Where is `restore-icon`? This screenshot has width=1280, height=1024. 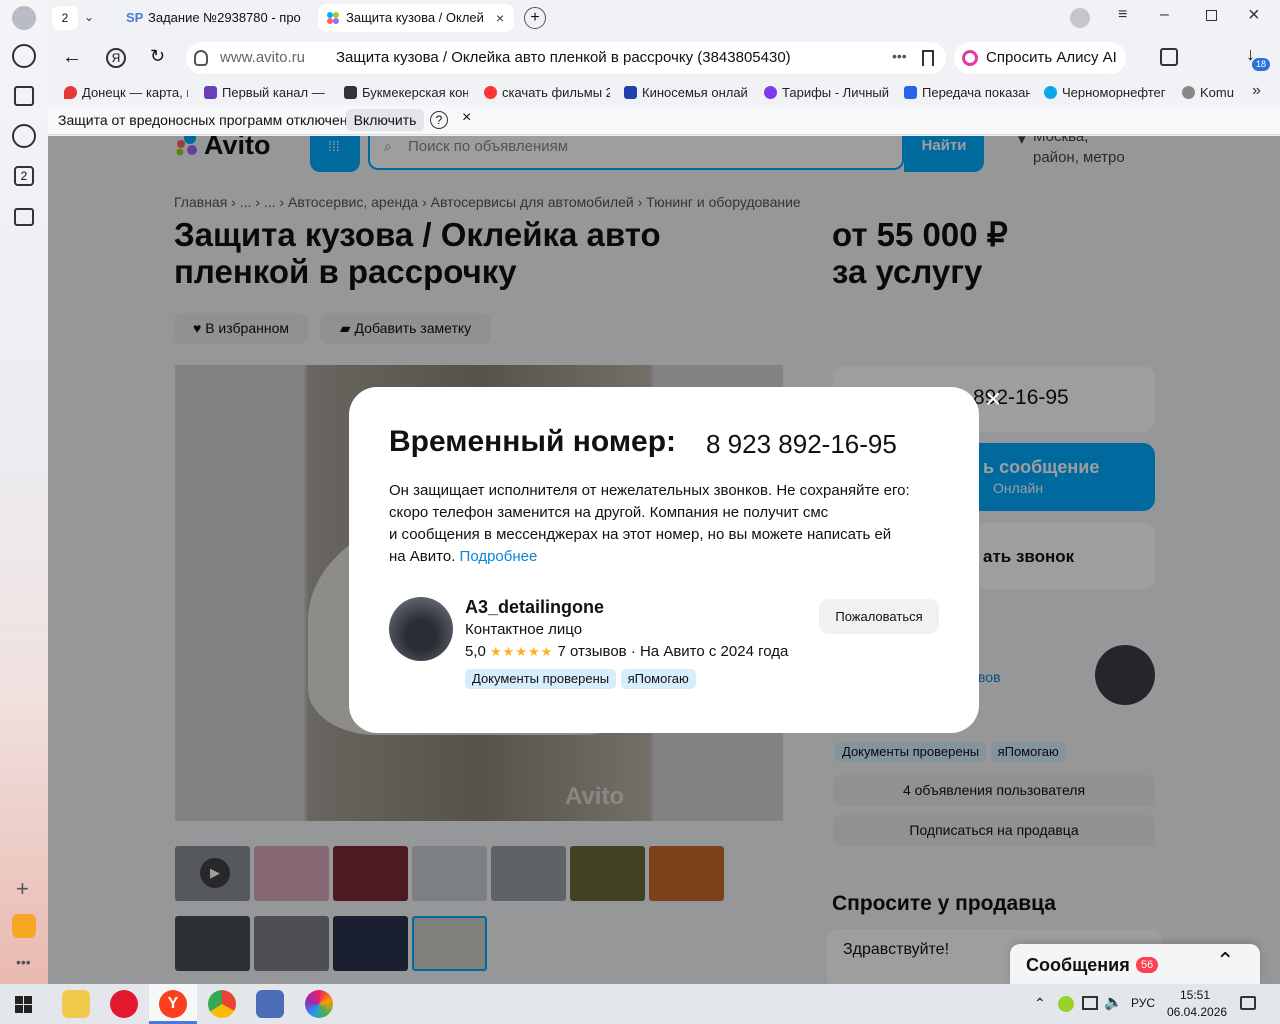
restore-icon is located at coordinates (1211, 15).